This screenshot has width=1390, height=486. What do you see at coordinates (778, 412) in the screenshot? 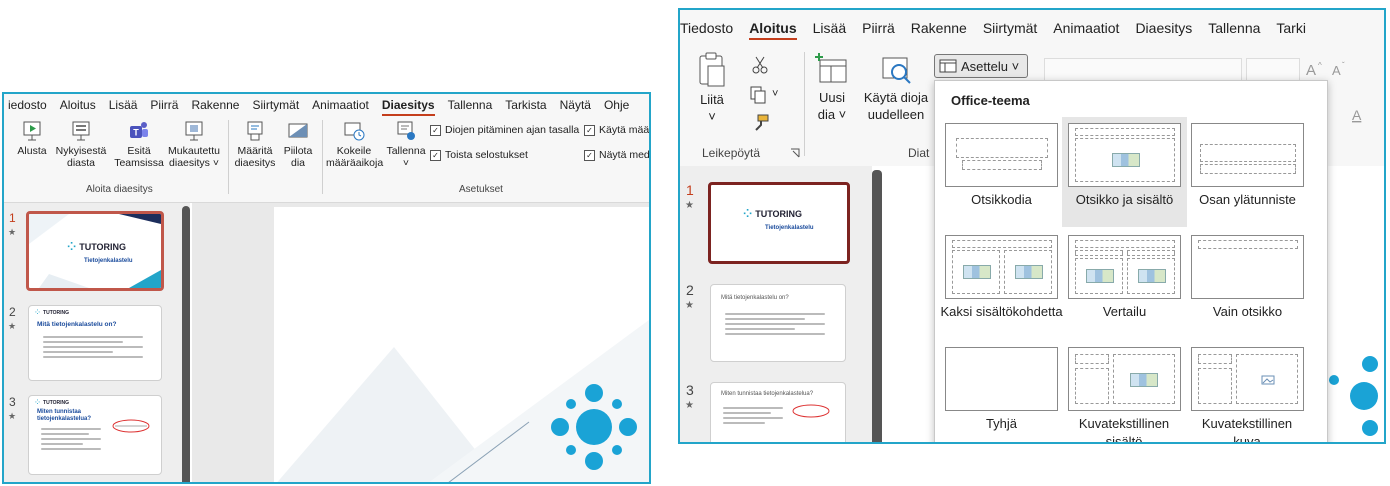
I see `slide-thumbnail-3: Miten tunnistaa tietojenkalastelua?` at bounding box center [778, 412].